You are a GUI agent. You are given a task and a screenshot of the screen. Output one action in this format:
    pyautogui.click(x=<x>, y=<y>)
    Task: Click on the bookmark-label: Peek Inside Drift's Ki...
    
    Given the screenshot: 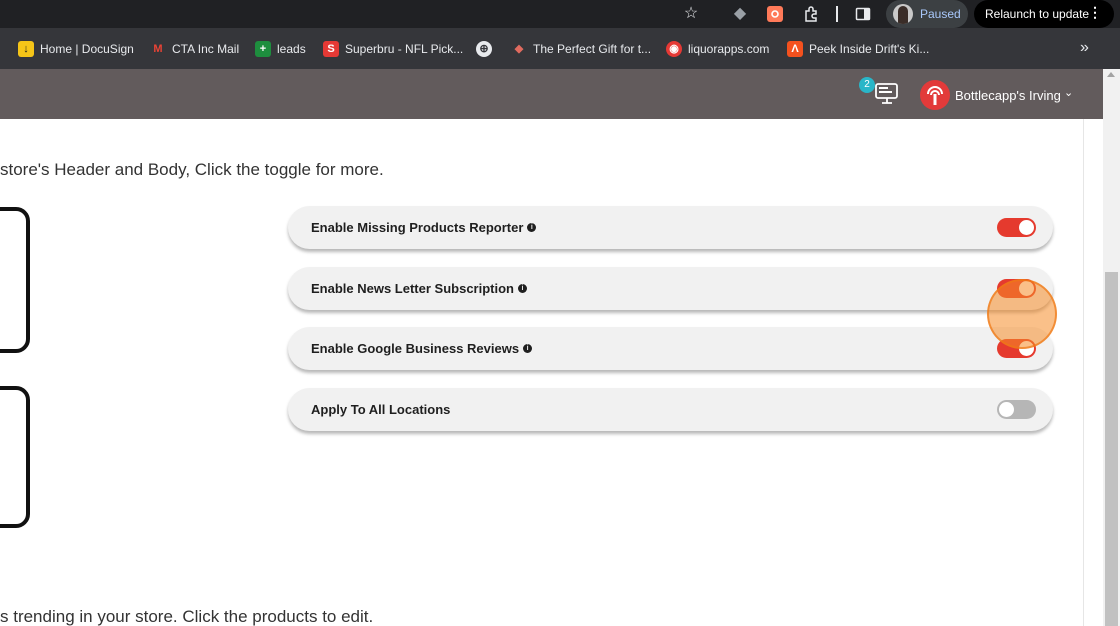 What is the action you would take?
    pyautogui.click(x=869, y=49)
    